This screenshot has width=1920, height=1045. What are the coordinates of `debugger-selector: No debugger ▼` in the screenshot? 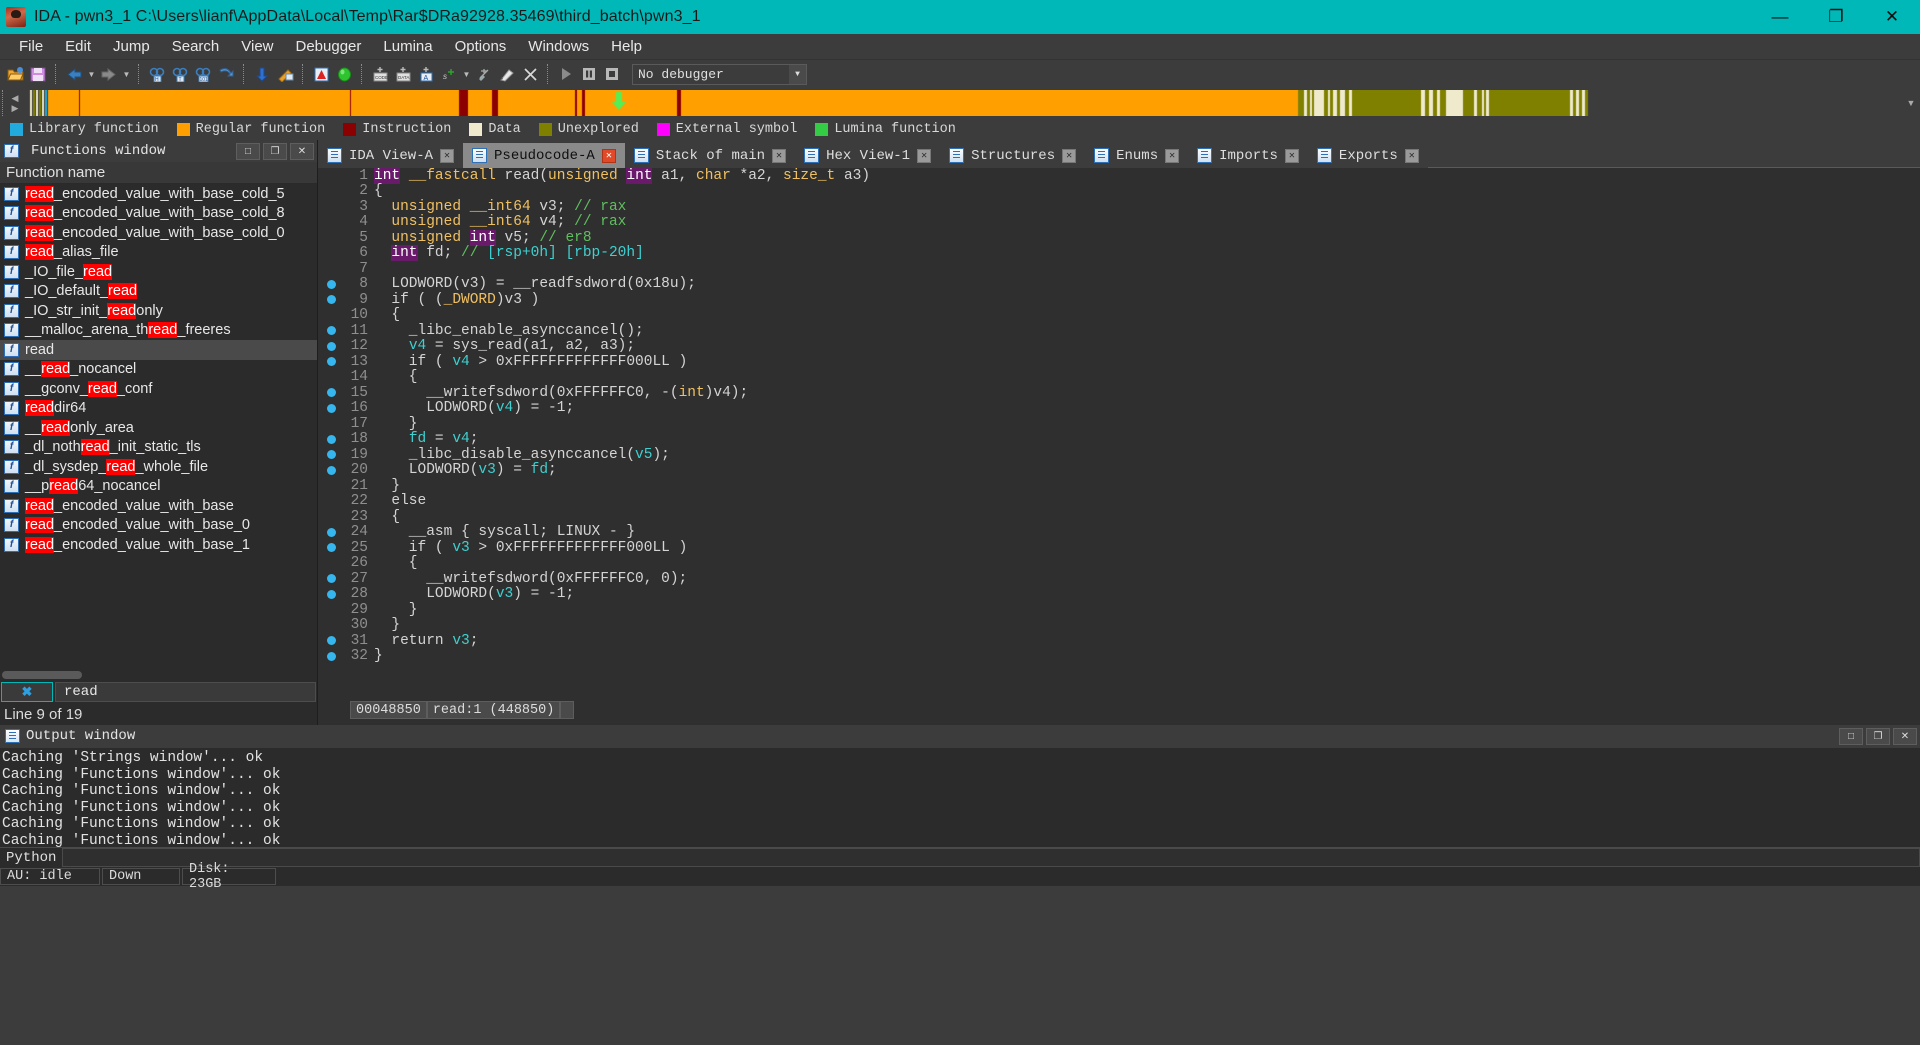 It's located at (719, 74).